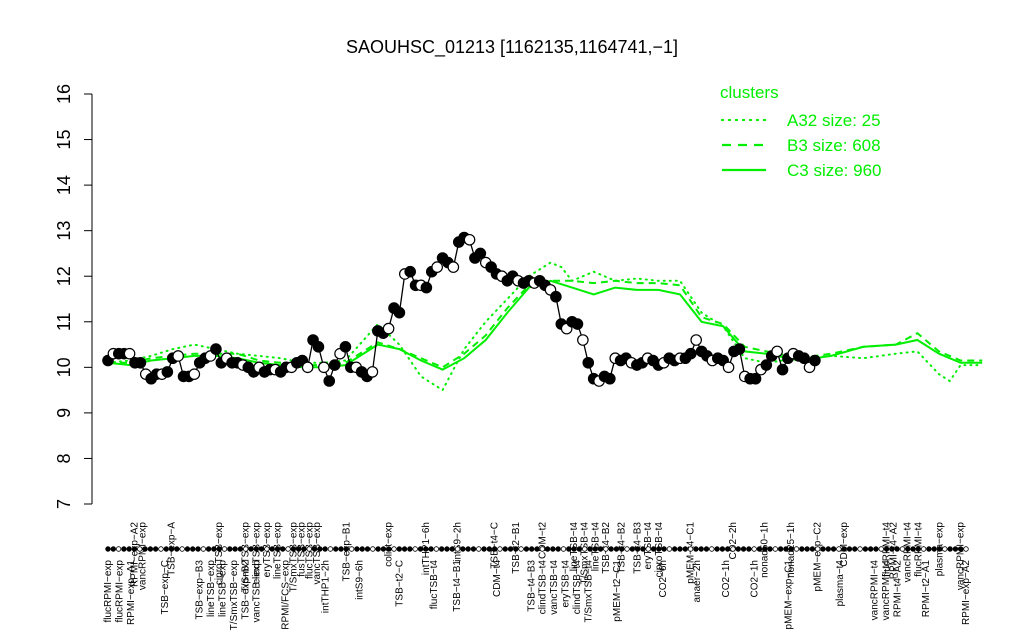  I want to click on x-tick-label-bottom: CDM−t4, so click(497, 578).